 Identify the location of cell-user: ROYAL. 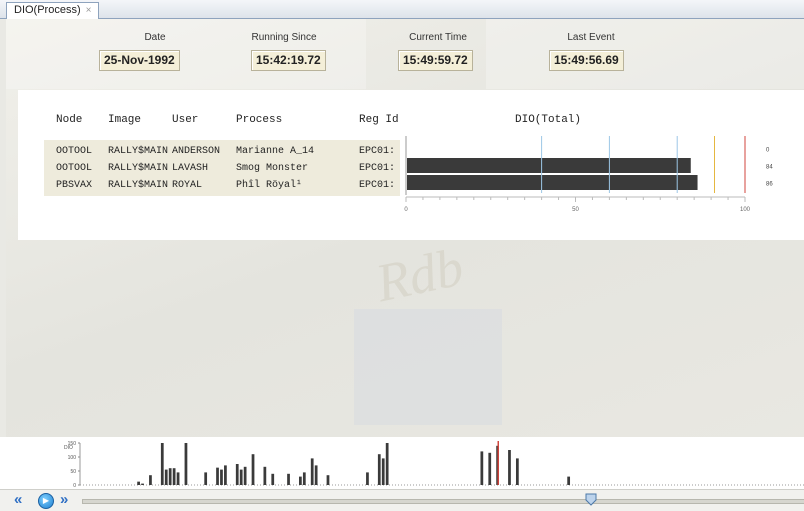
(187, 185).